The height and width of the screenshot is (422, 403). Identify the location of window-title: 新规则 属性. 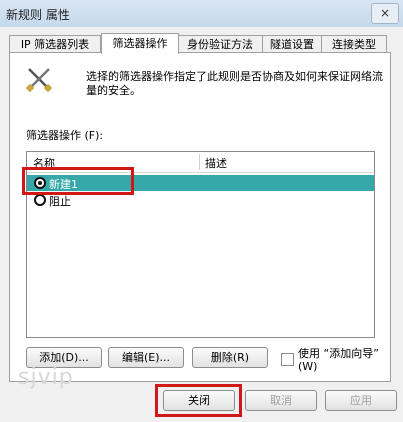
(38, 15).